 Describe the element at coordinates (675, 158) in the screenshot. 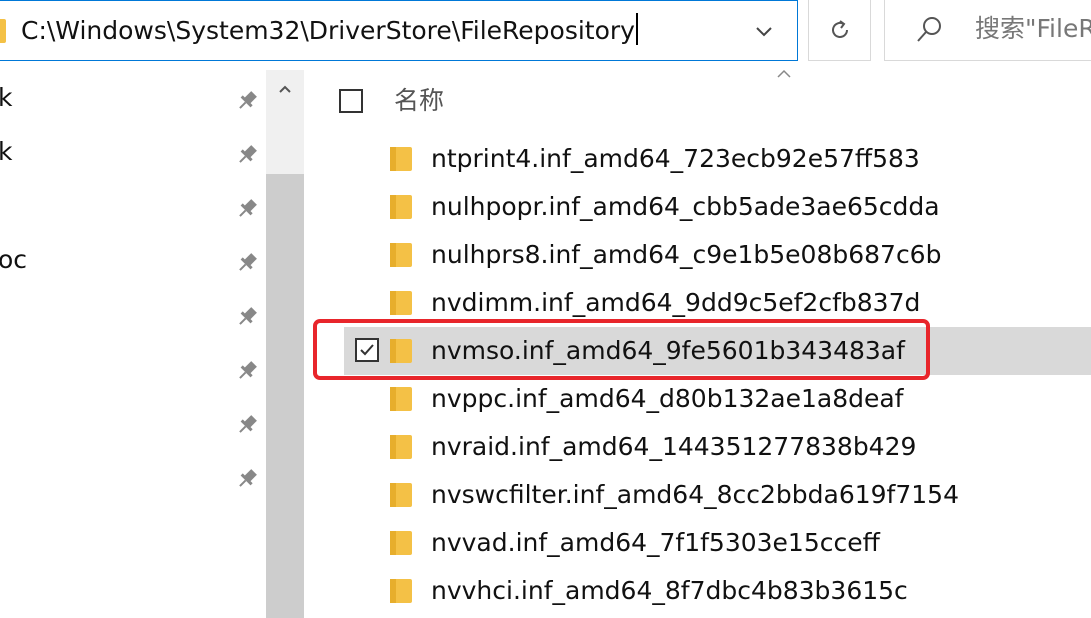

I see `file-name: ntprint4.inf_amd64_723ecb92e57ff583` at that location.